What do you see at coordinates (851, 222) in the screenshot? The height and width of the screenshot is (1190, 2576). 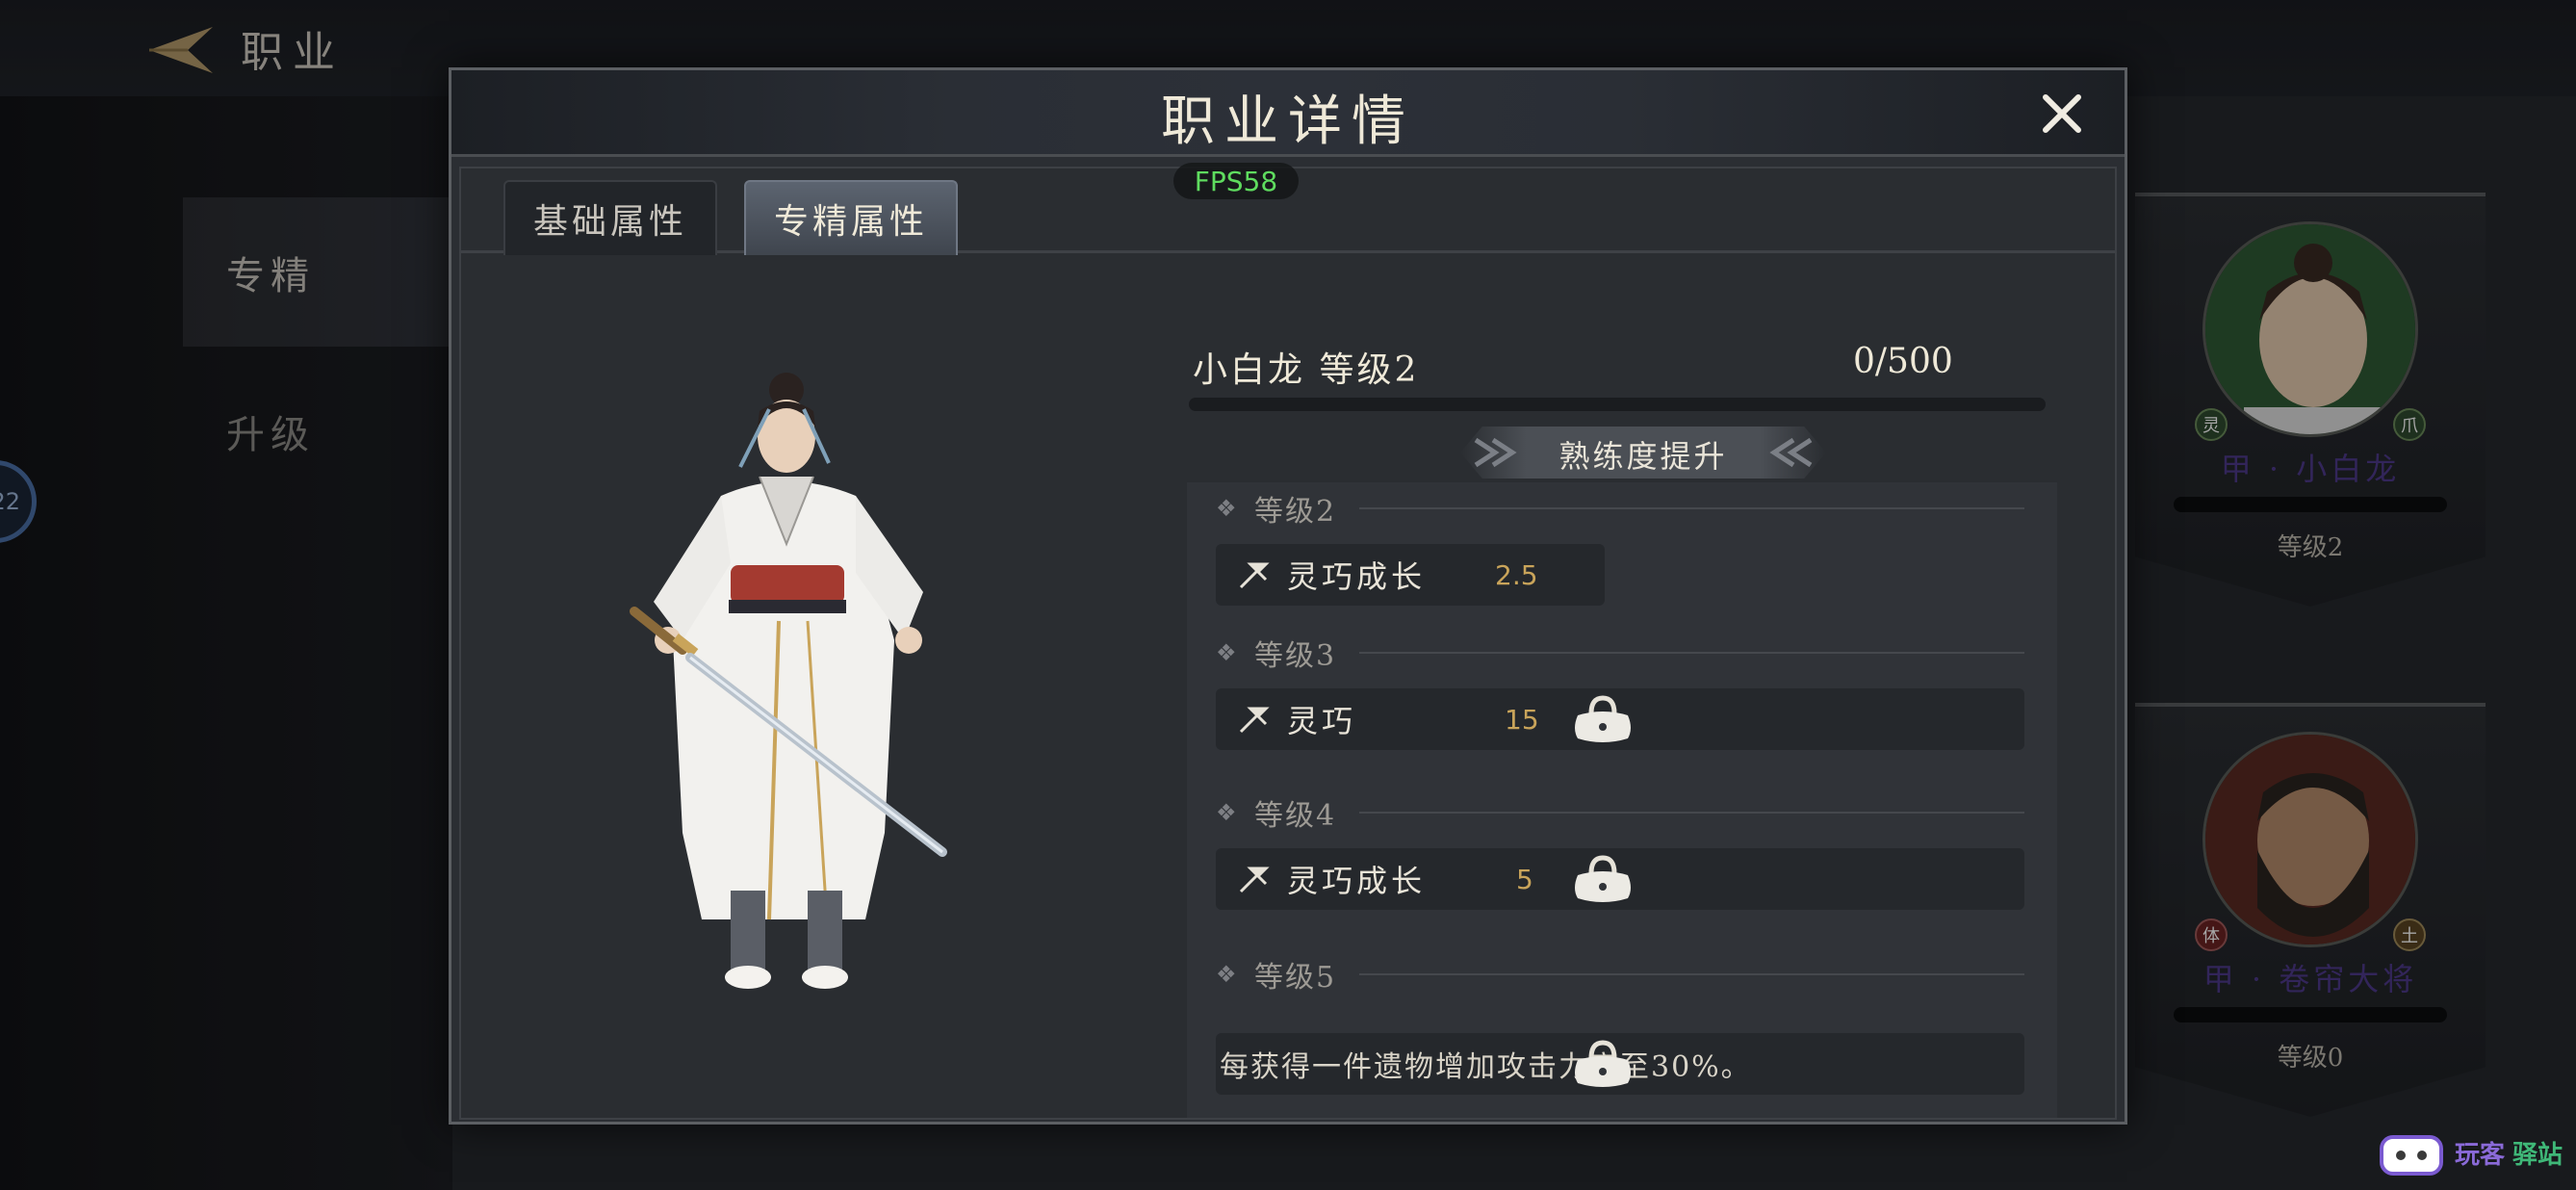 I see `tab-label: 专精属性` at bounding box center [851, 222].